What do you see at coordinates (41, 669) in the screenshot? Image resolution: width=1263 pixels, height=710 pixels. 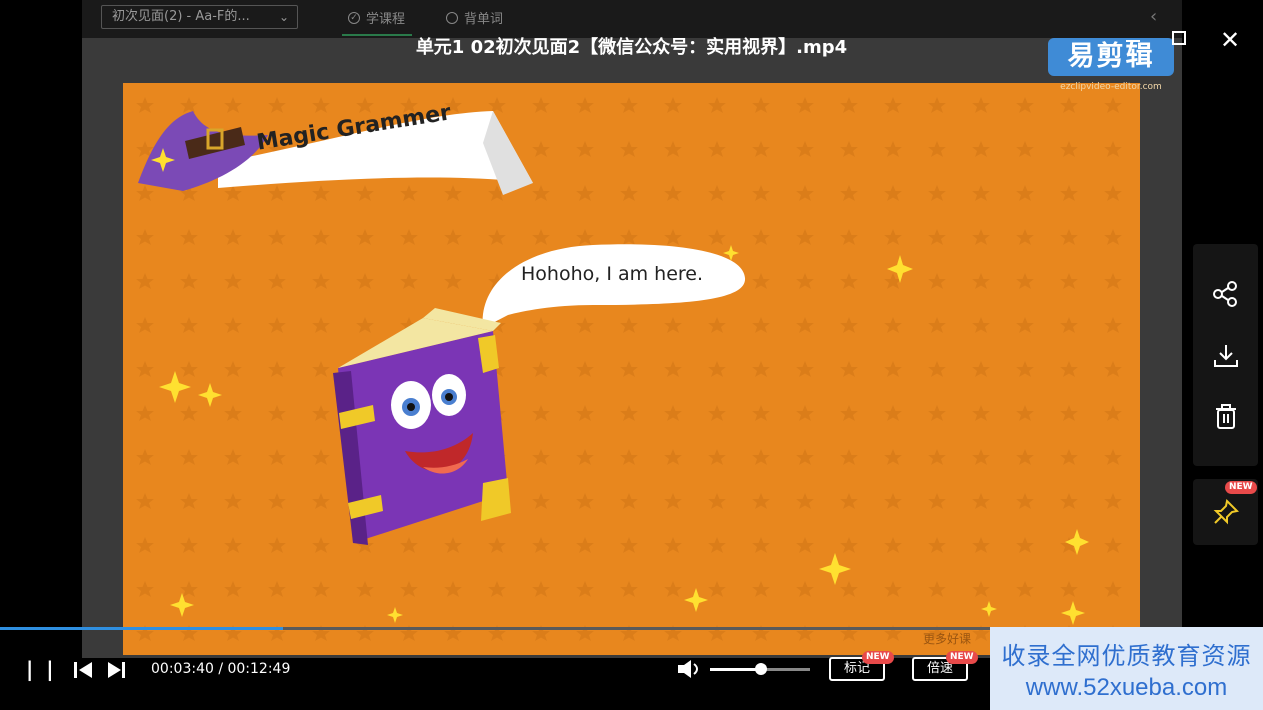 I see `pause-icon: | |` at bounding box center [41, 669].